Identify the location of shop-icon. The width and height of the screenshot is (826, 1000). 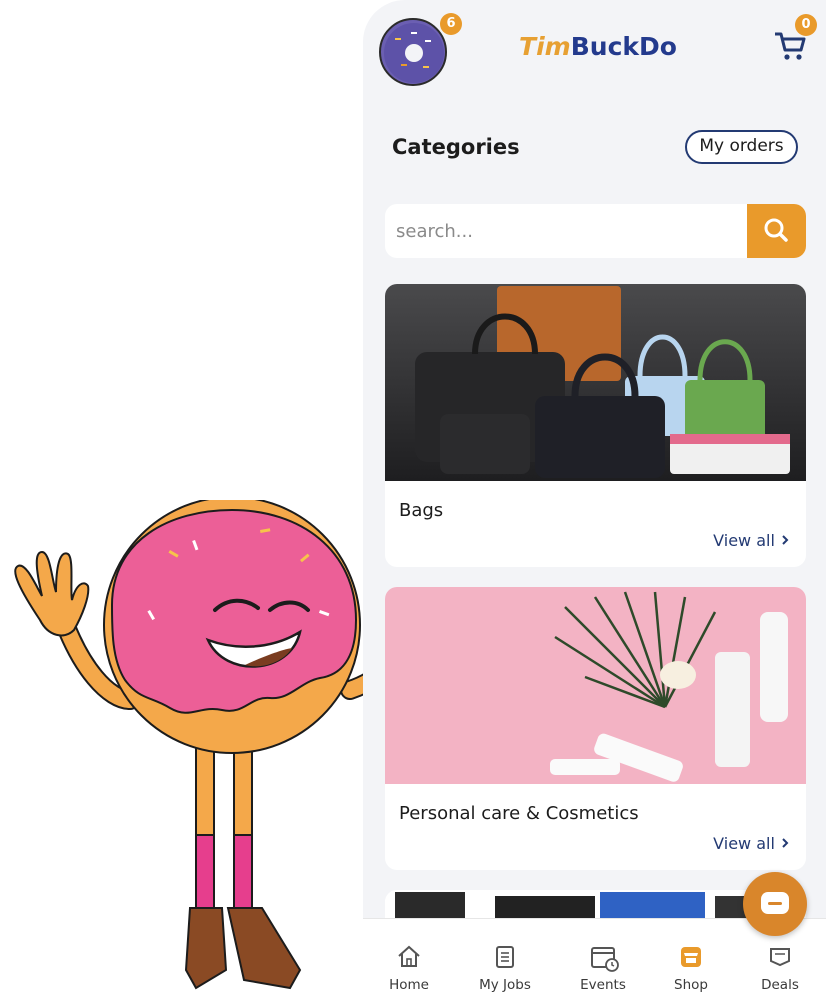
(691, 957).